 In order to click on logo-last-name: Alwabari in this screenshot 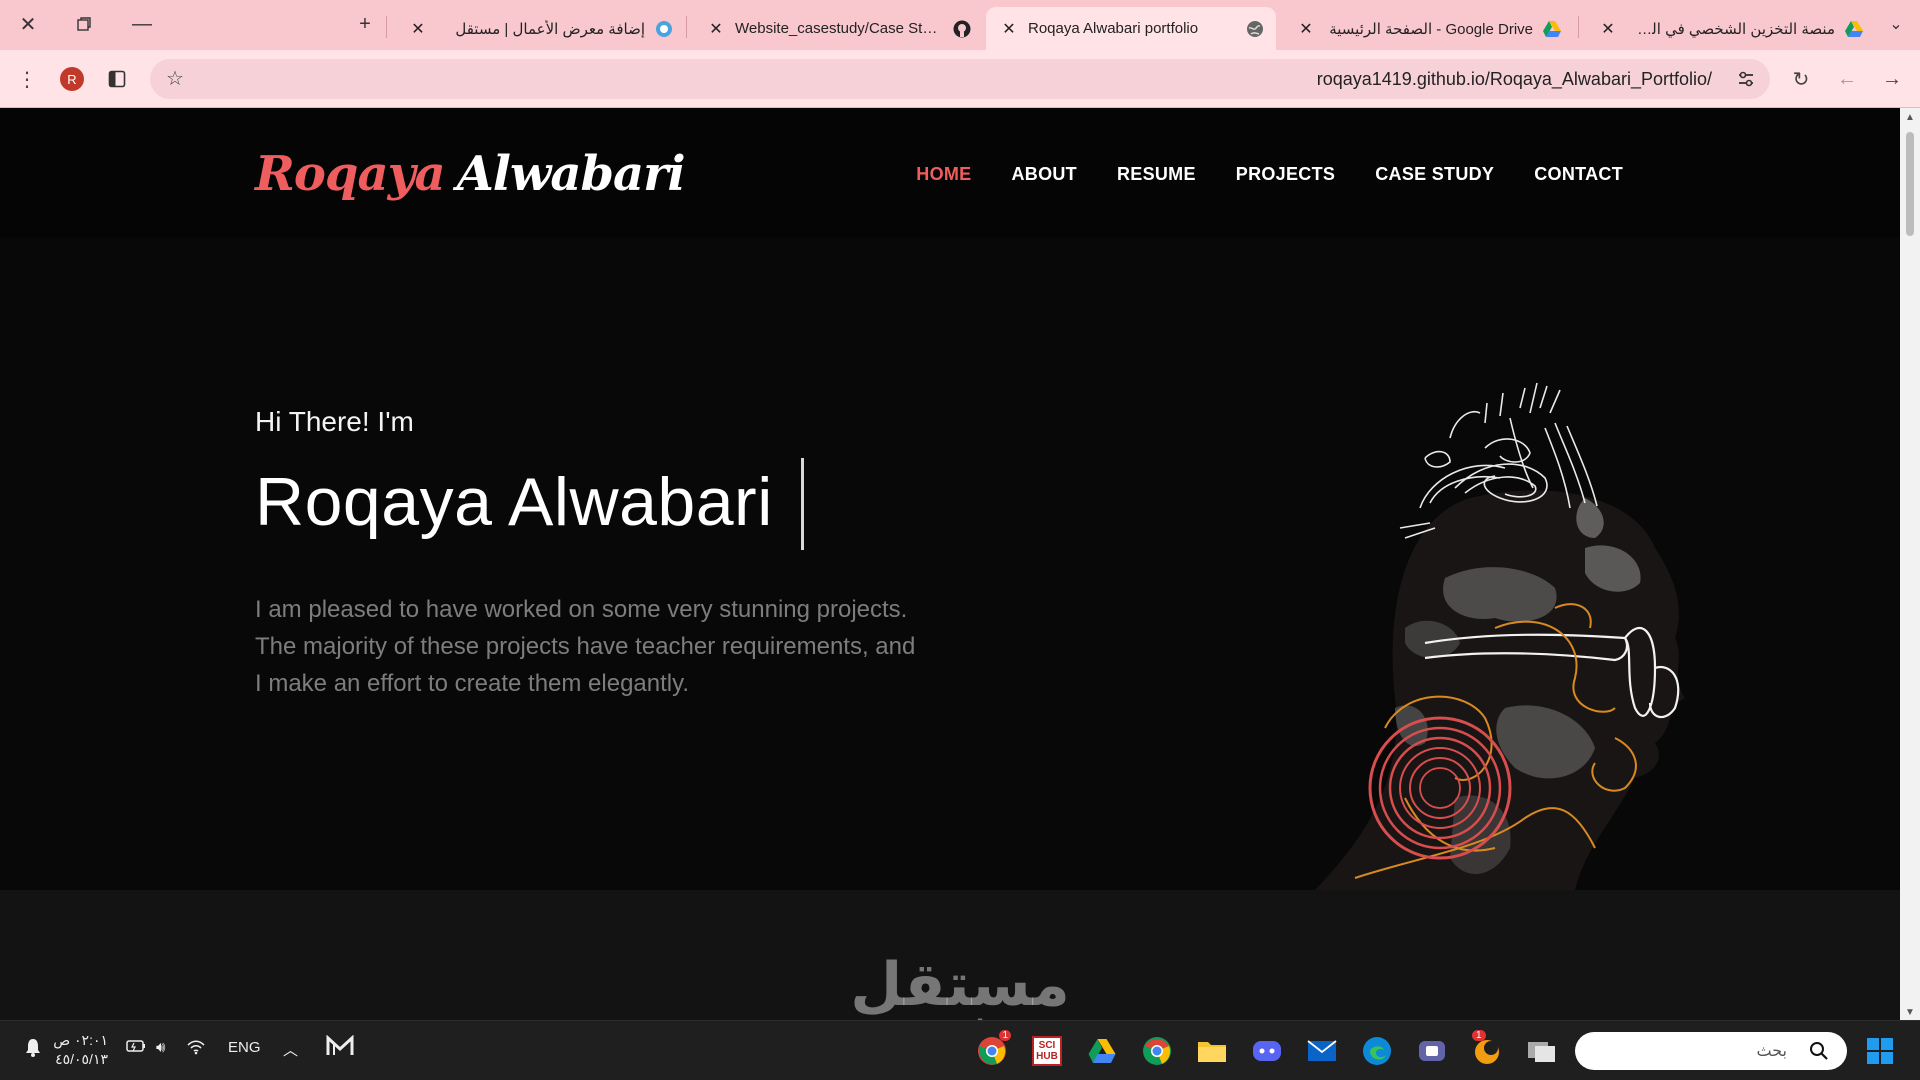, I will do `click(571, 174)`.